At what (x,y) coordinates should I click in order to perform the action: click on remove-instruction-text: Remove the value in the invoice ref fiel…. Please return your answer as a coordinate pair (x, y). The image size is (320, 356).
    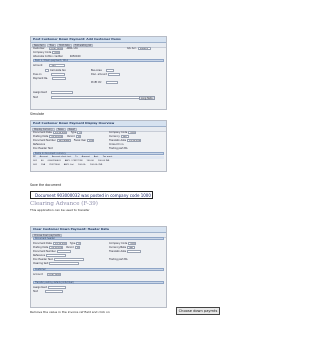
    Looking at the image, I should click on (70, 312).